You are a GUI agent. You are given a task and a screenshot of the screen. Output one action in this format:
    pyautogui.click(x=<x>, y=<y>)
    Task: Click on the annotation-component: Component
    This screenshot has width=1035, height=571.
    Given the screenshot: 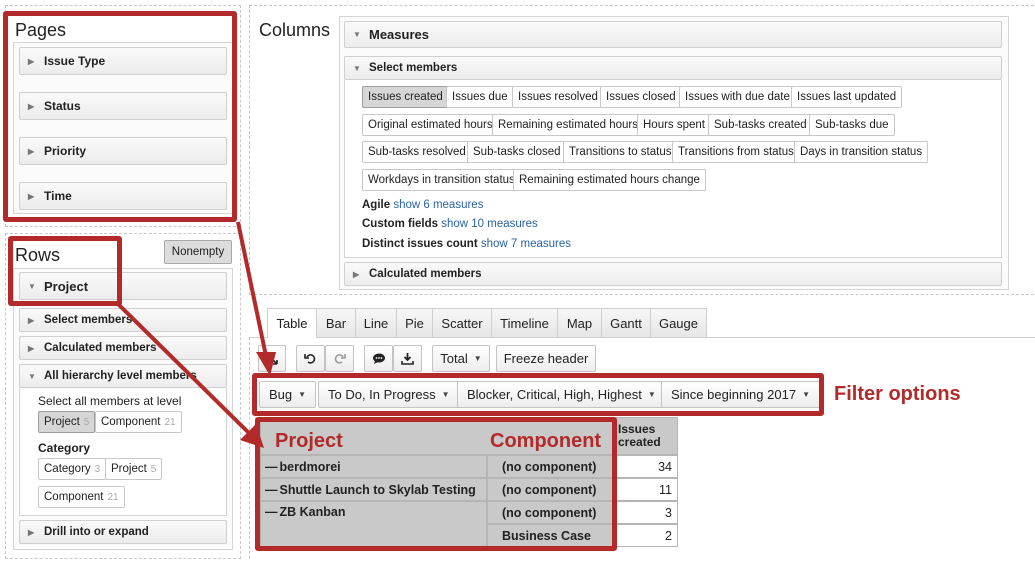 What is the action you would take?
    pyautogui.click(x=546, y=441)
    